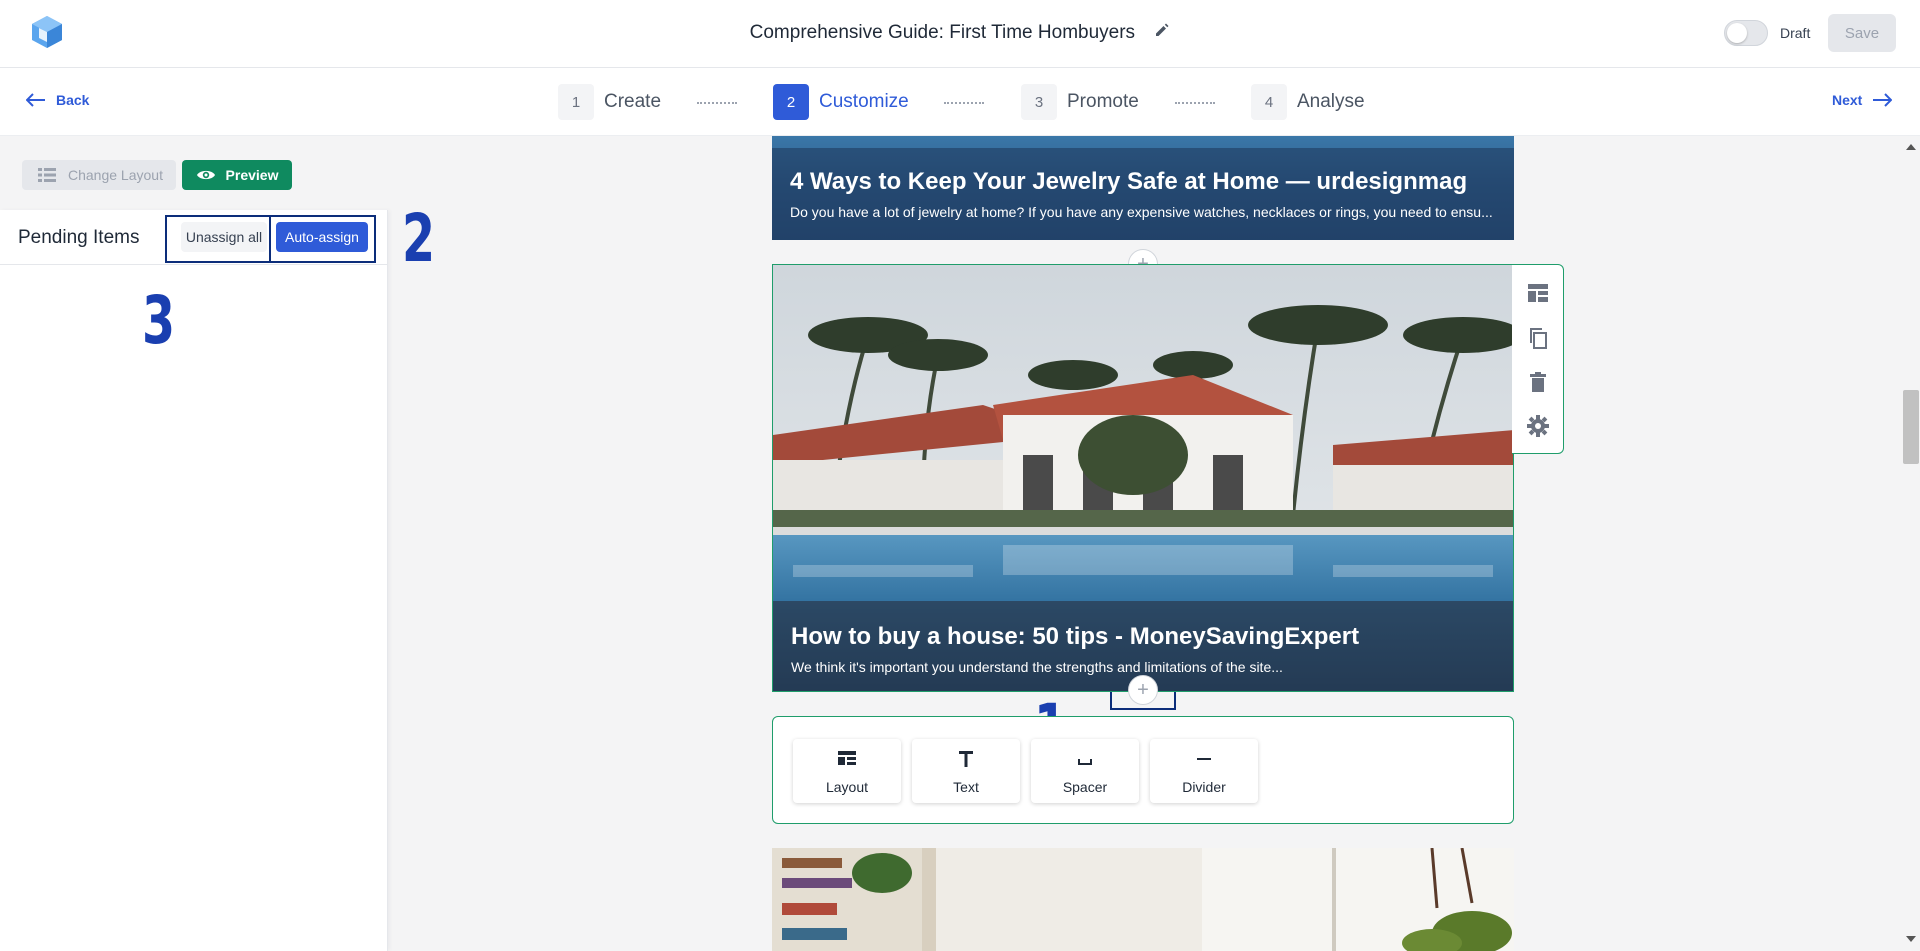 The height and width of the screenshot is (951, 1920). I want to click on step-create: 1 Create, so click(609, 102).